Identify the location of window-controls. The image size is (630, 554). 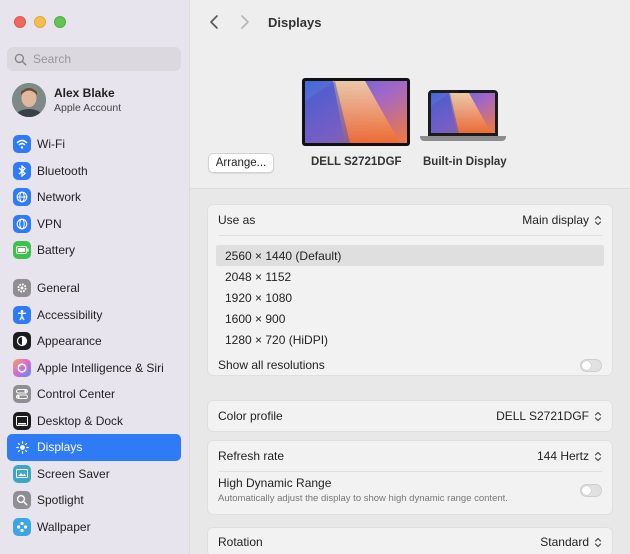
(40, 22).